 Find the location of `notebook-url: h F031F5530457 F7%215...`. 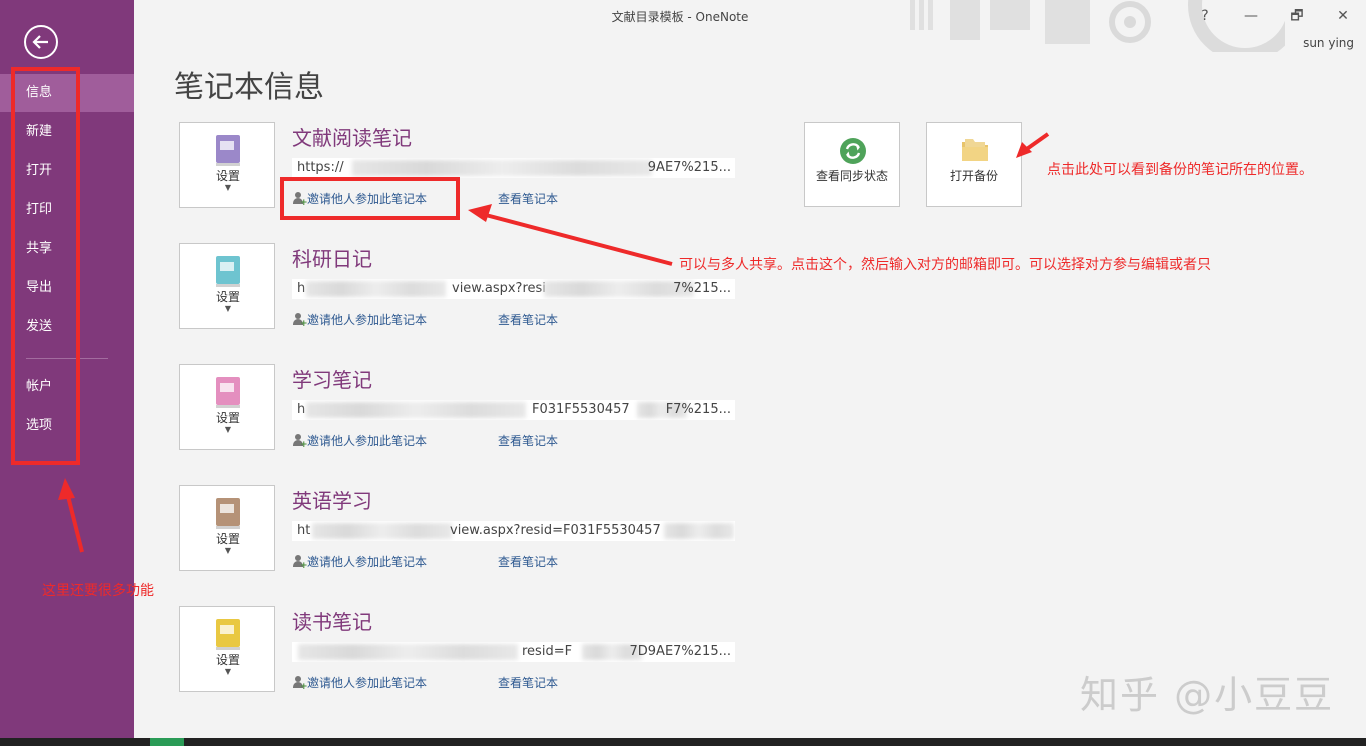

notebook-url: h F031F5530457 F7%215... is located at coordinates (513, 410).